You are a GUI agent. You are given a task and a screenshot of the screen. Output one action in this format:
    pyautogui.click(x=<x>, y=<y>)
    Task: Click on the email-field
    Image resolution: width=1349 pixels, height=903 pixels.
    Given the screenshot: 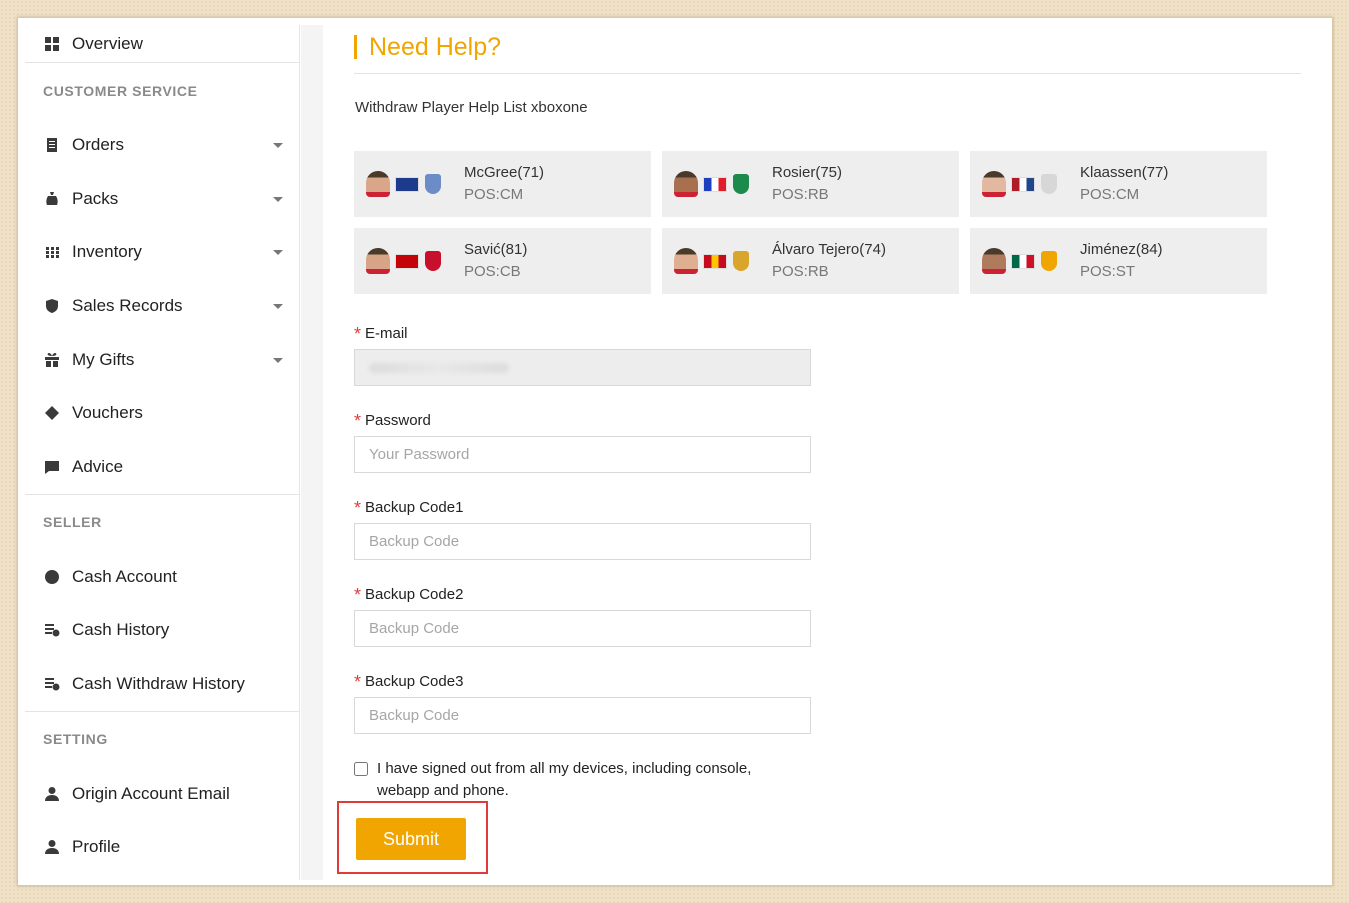 What is the action you would take?
    pyautogui.click(x=582, y=367)
    